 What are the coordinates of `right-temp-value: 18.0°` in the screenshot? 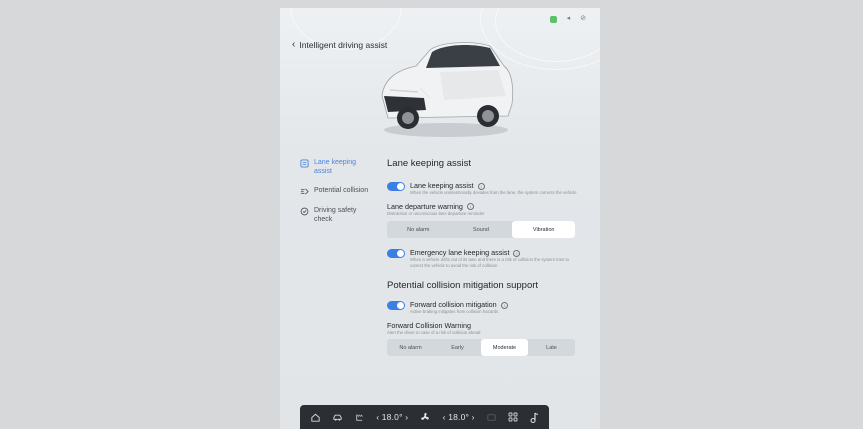 It's located at (459, 417).